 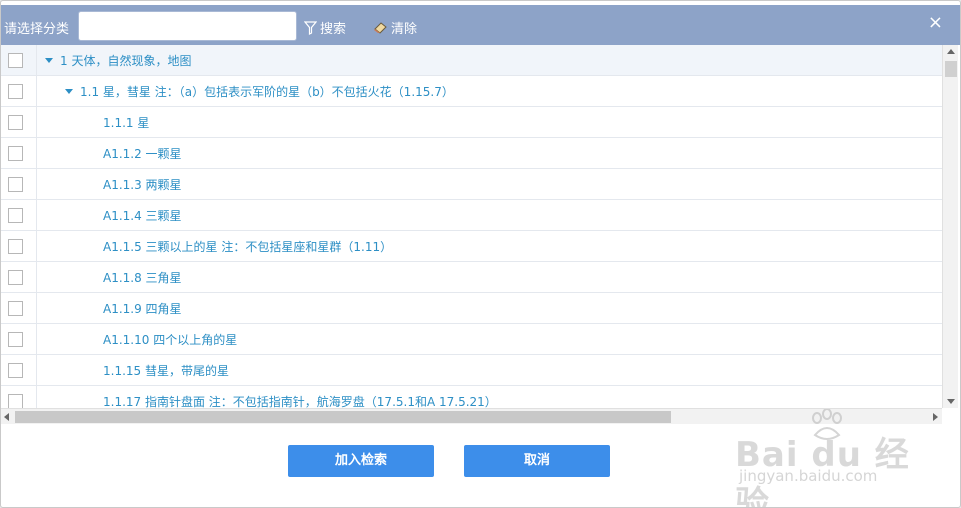 I want to click on tree-node-label: 1 天体，自然现象，地图, so click(x=118, y=60).